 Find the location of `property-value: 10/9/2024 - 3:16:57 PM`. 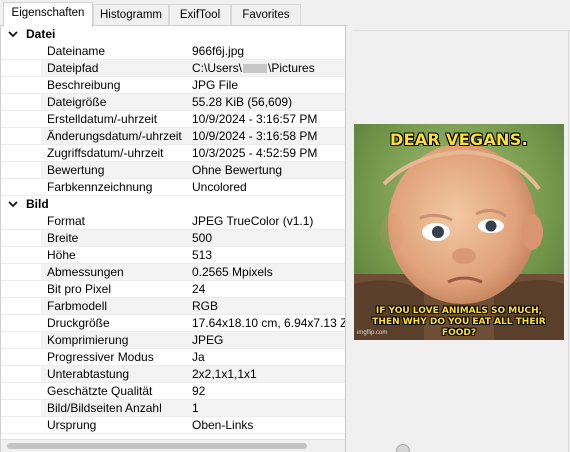

property-value: 10/9/2024 - 3:16:57 PM is located at coordinates (255, 119).